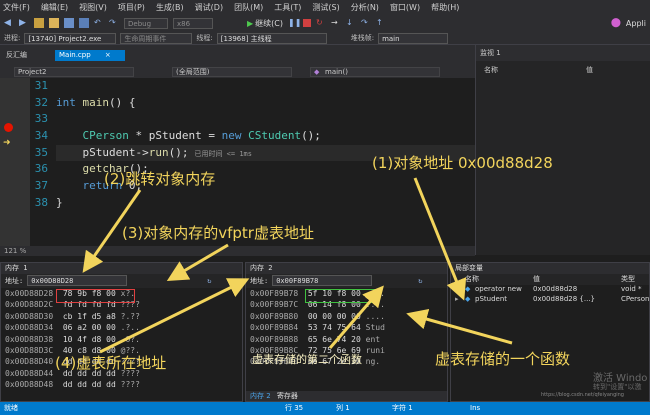 This screenshot has width=650, height=415. I want to click on live-share-icon: ⬤, so click(616, 23).